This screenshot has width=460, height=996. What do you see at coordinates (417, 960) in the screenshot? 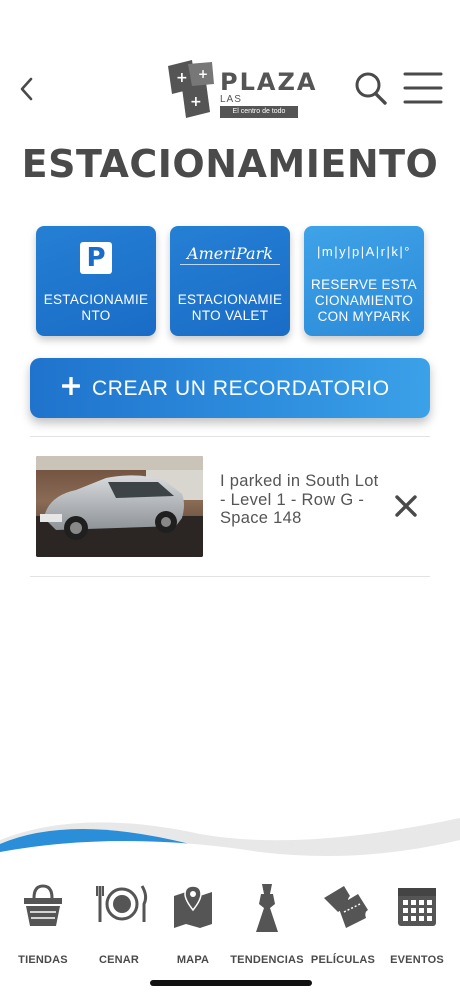
I see `tab-label: EVENTOS` at bounding box center [417, 960].